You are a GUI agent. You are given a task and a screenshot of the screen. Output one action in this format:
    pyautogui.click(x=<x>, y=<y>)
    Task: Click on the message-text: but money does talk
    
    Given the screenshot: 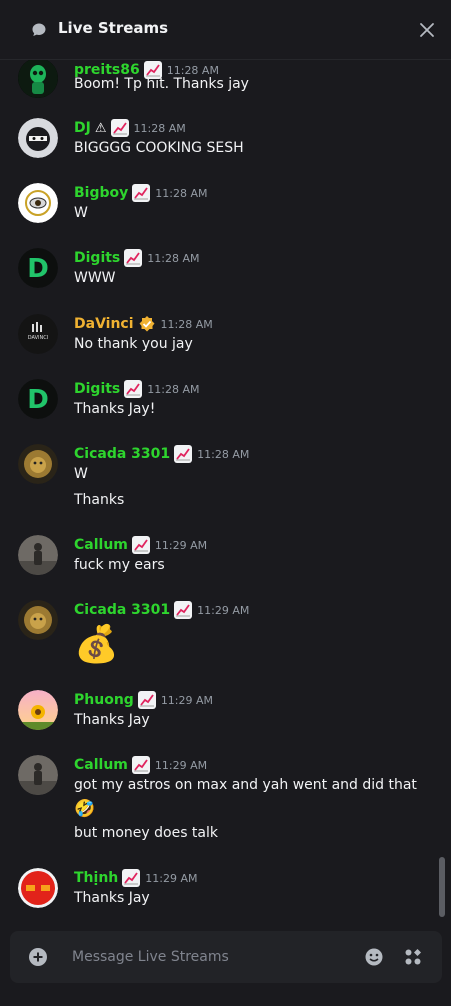 What is the action you would take?
    pyautogui.click(x=146, y=833)
    